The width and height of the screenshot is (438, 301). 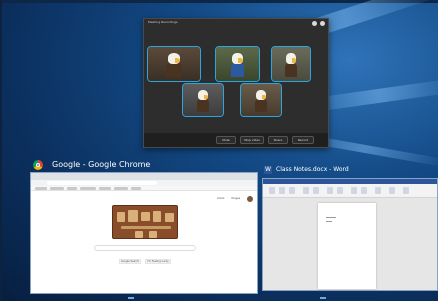 What do you see at coordinates (303, 140) in the screenshot?
I see `record-button: Record` at bounding box center [303, 140].